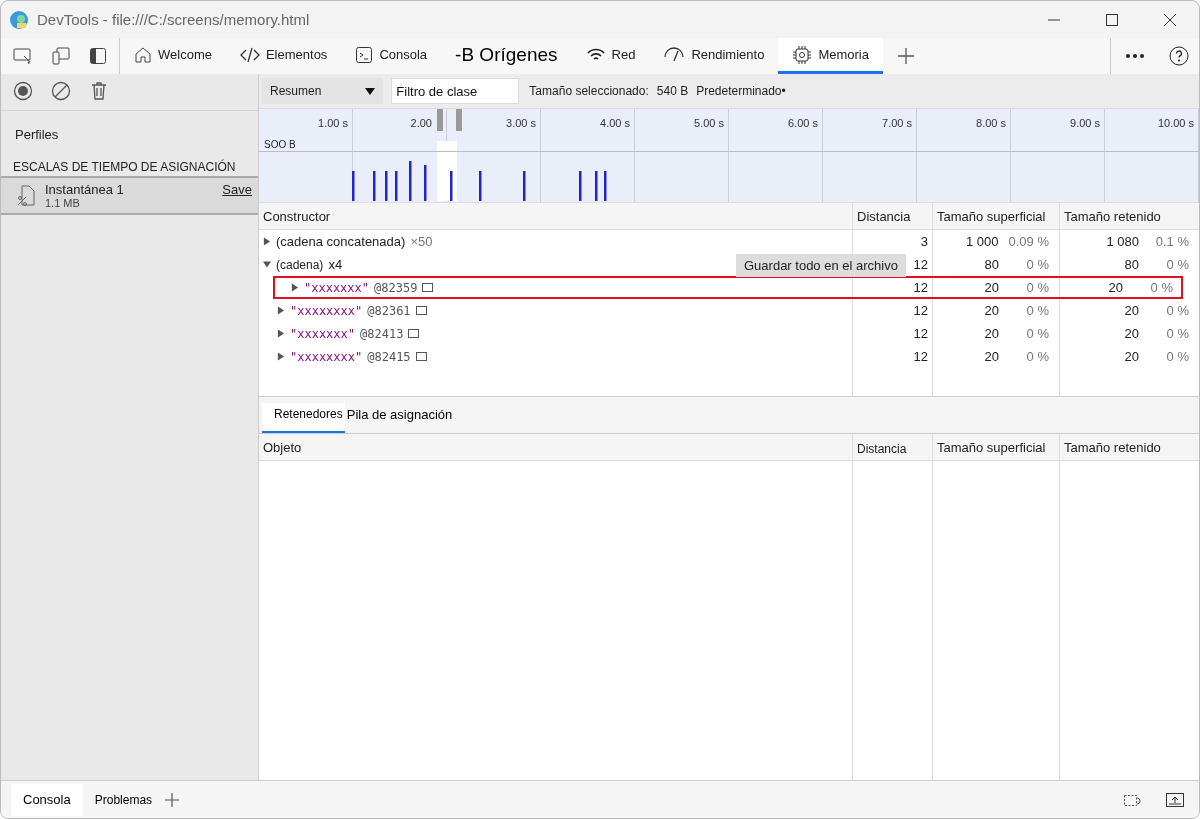 The image size is (1200, 819). What do you see at coordinates (37, 135) in the screenshot?
I see `profiles-heading: Perfiles` at bounding box center [37, 135].